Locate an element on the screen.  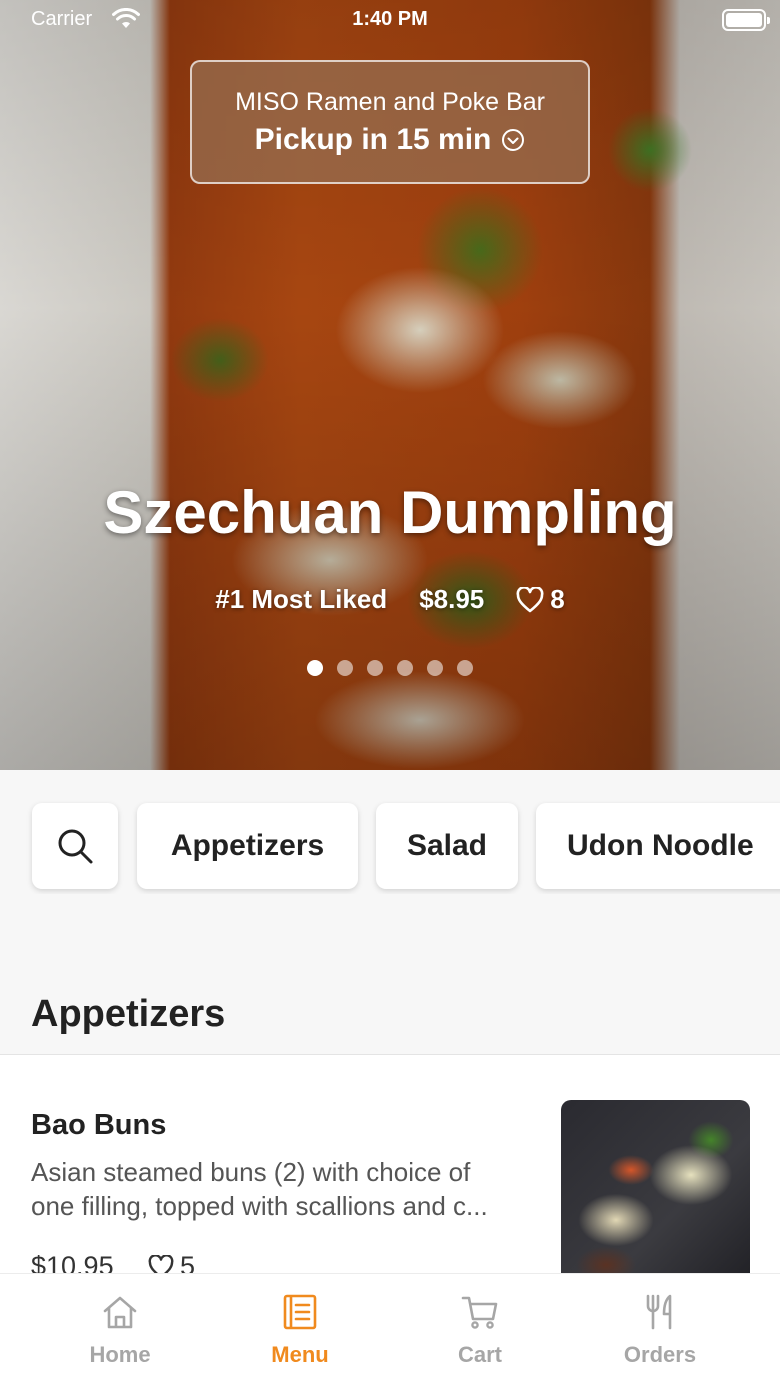
pickup-selector: MISO Ramen and Poke Bar Pickup in 15 min is located at coordinates (390, 122).